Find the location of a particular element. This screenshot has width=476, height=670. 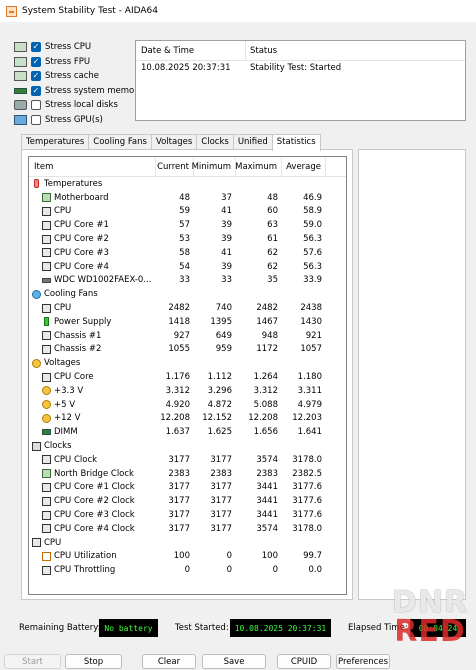

row-item-label: CPU Core #2 Clock is located at coordinates (94, 501).